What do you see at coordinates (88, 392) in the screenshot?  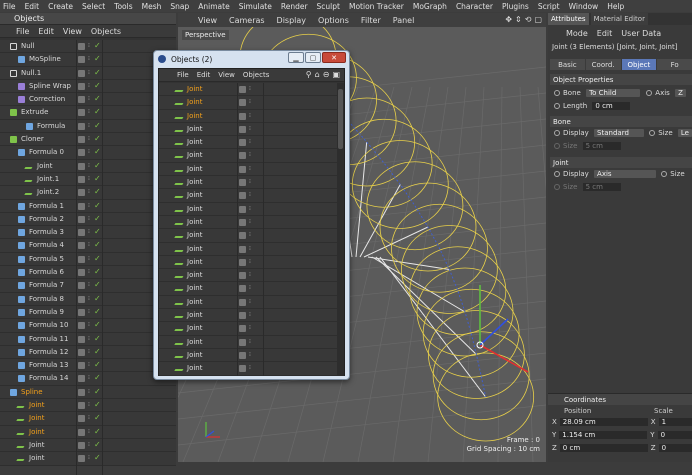 I see `tree-row: Spline ⁝ ✓` at bounding box center [88, 392].